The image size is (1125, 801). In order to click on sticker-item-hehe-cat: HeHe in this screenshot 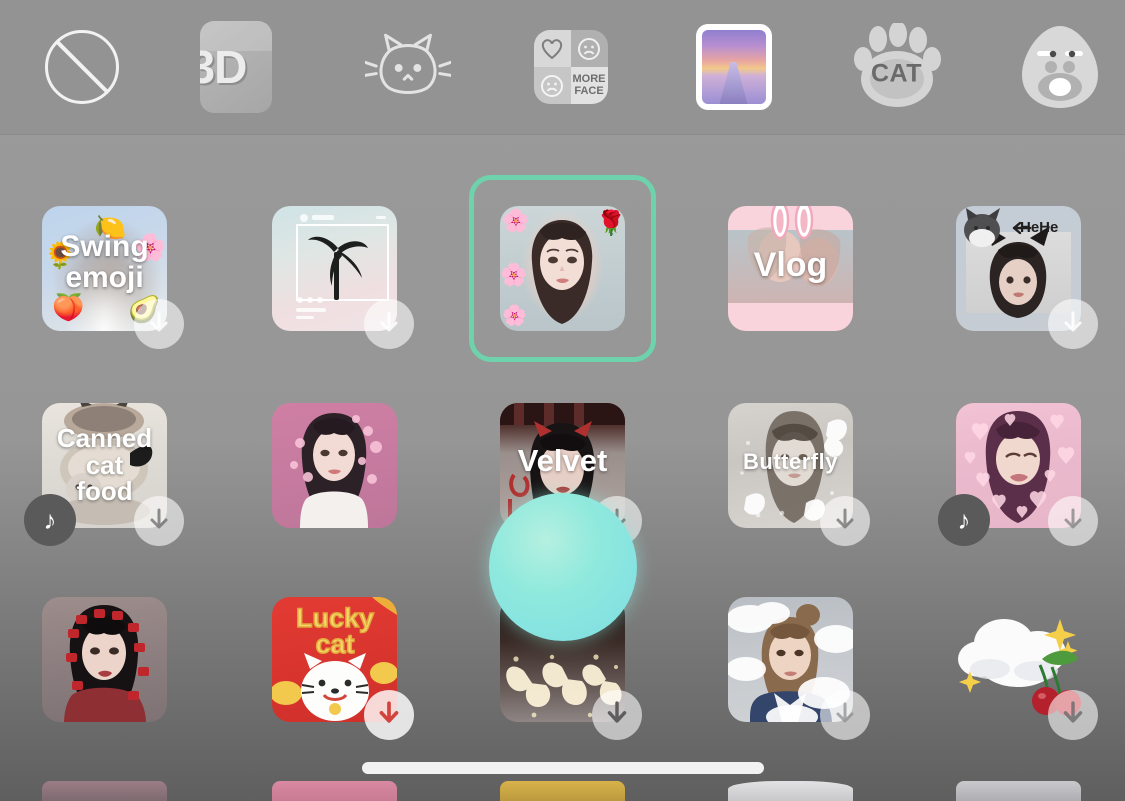, I will do `click(1027, 277)`.